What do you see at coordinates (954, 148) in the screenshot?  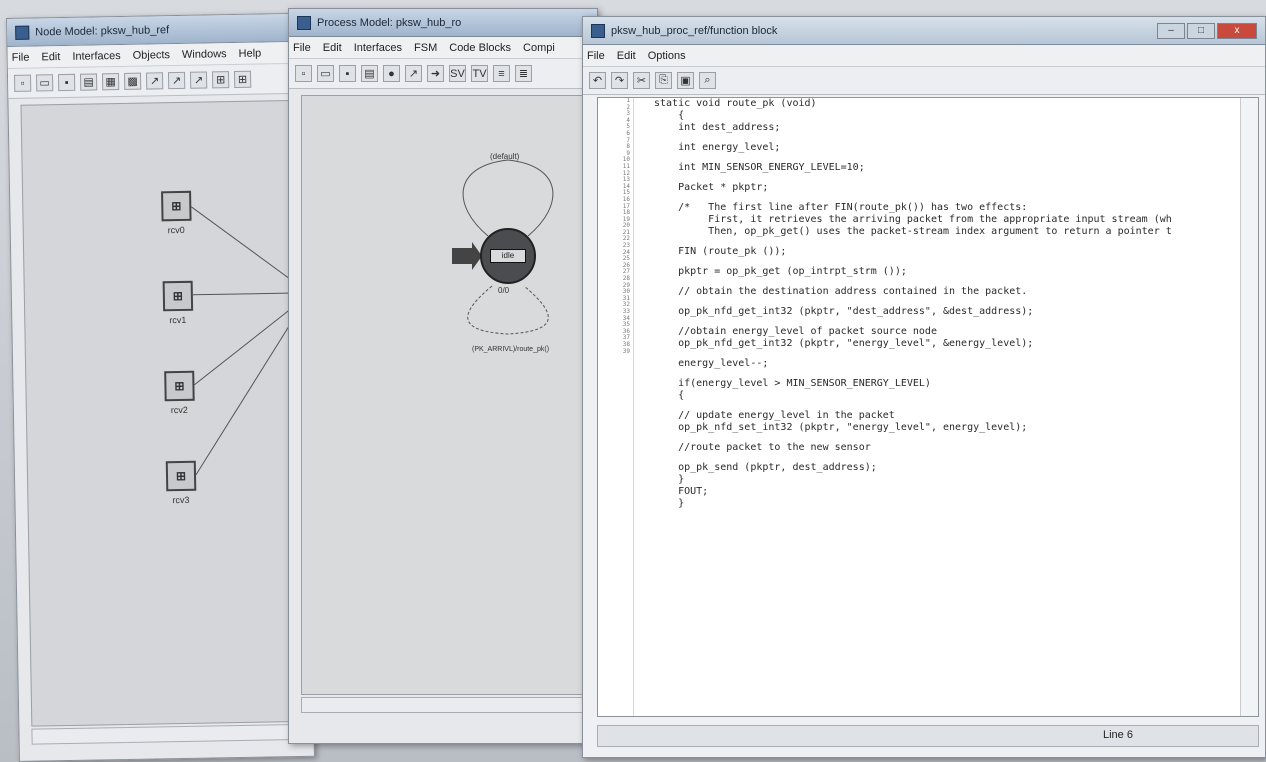 I see `code-line: int energy_level;` at bounding box center [954, 148].